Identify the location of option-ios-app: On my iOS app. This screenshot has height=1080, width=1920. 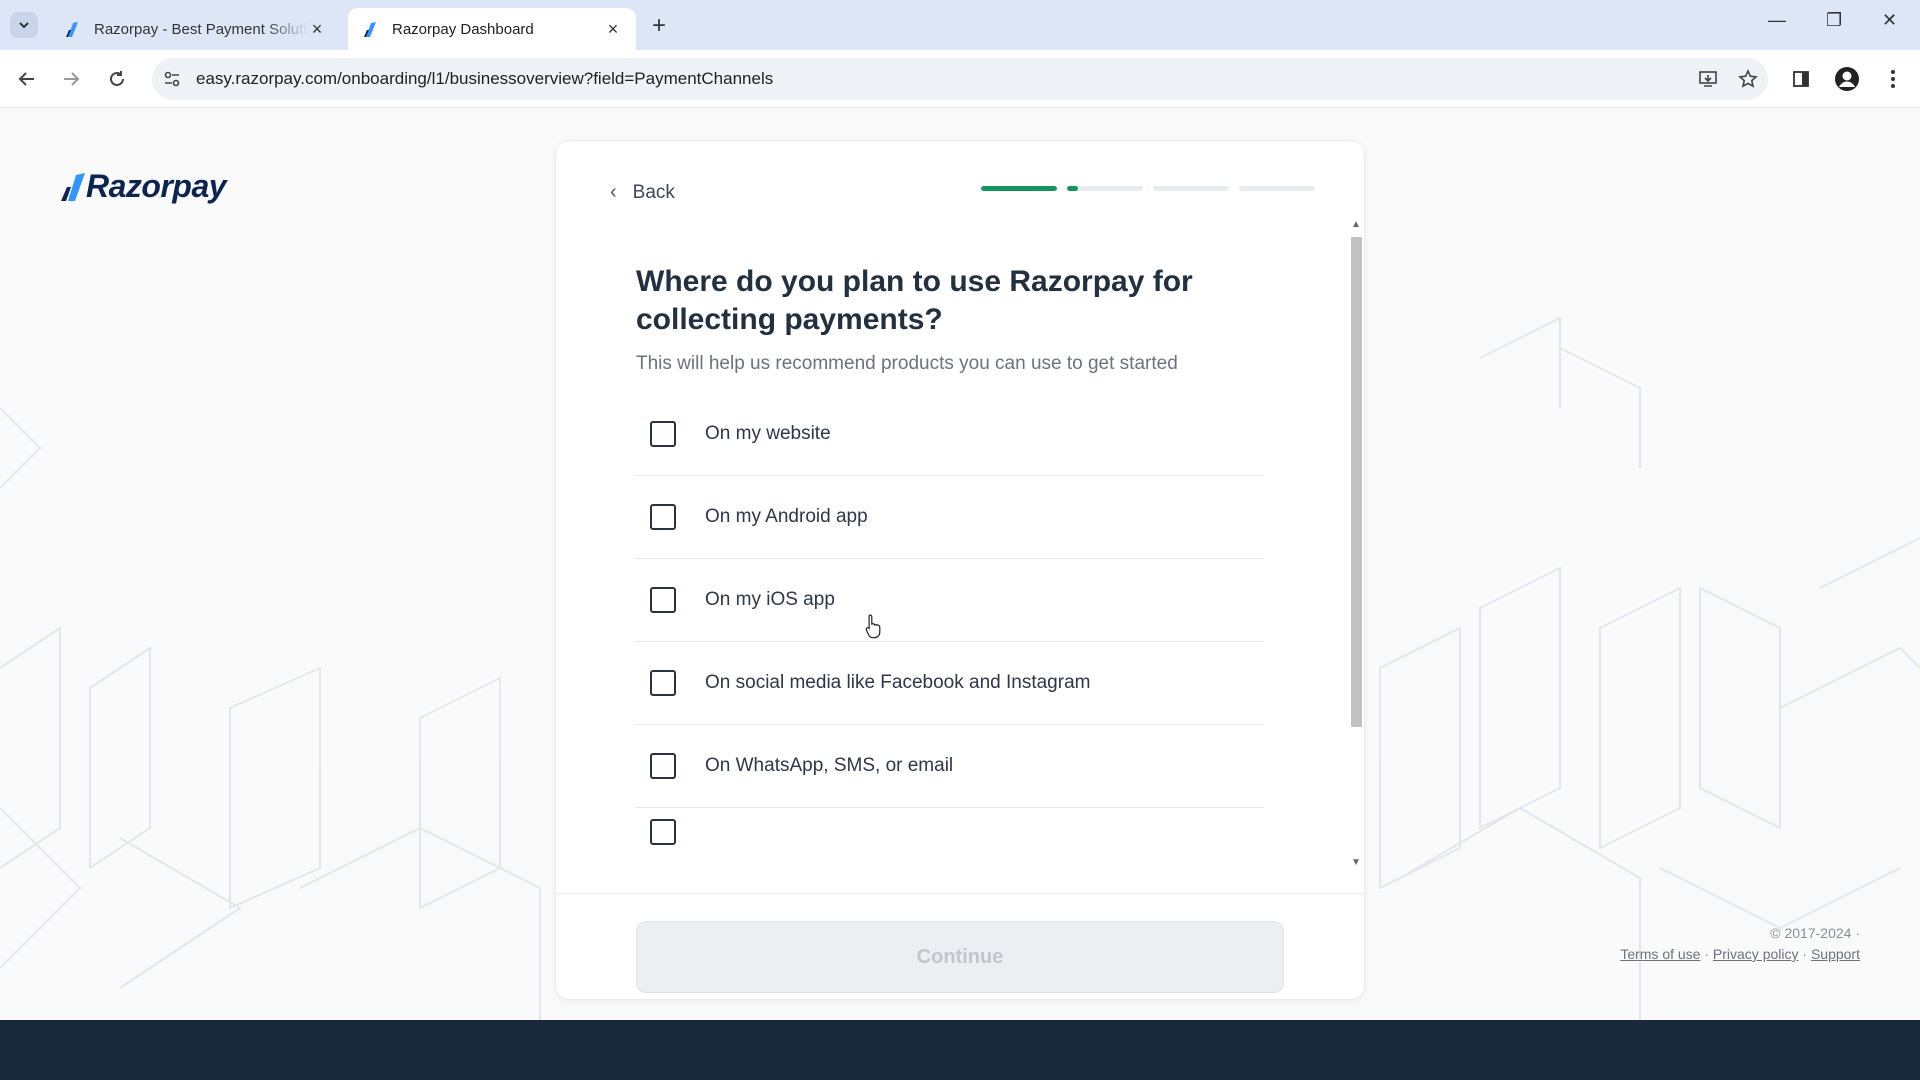
(950, 600).